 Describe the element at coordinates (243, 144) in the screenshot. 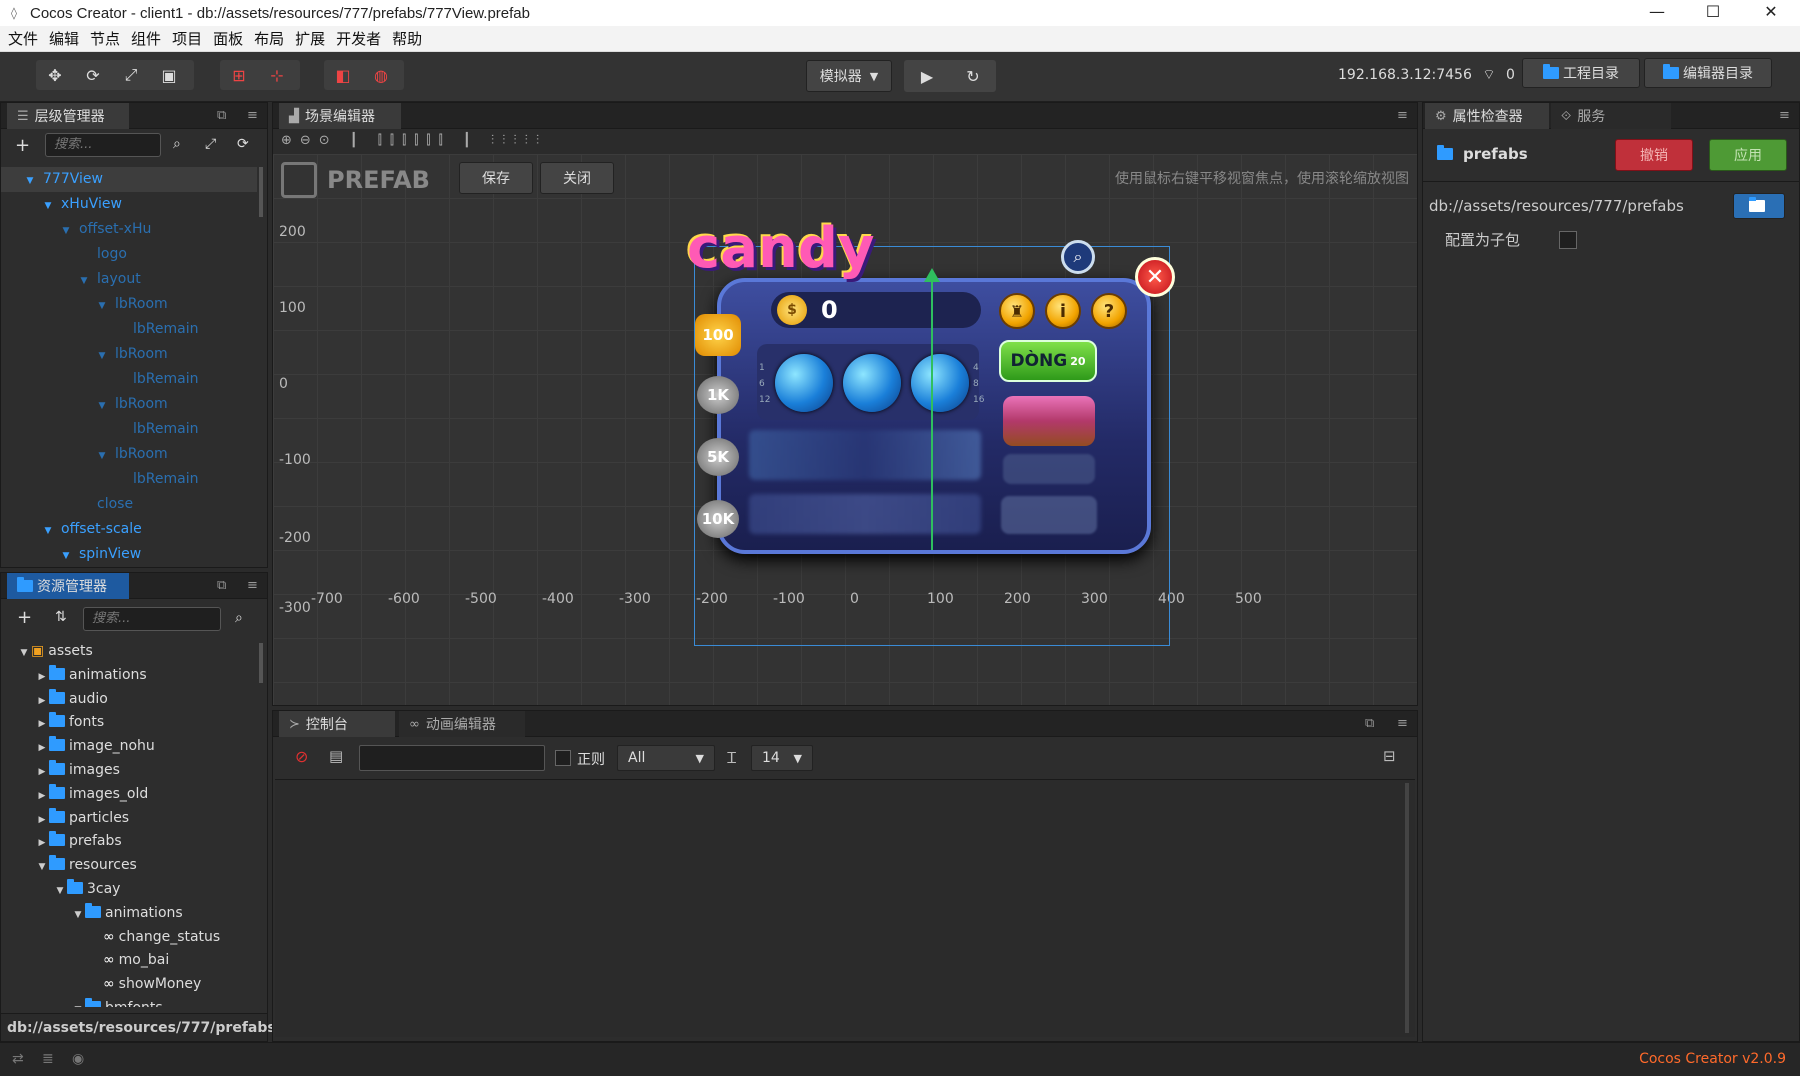

I see `refresh-icon: ⟳` at that location.